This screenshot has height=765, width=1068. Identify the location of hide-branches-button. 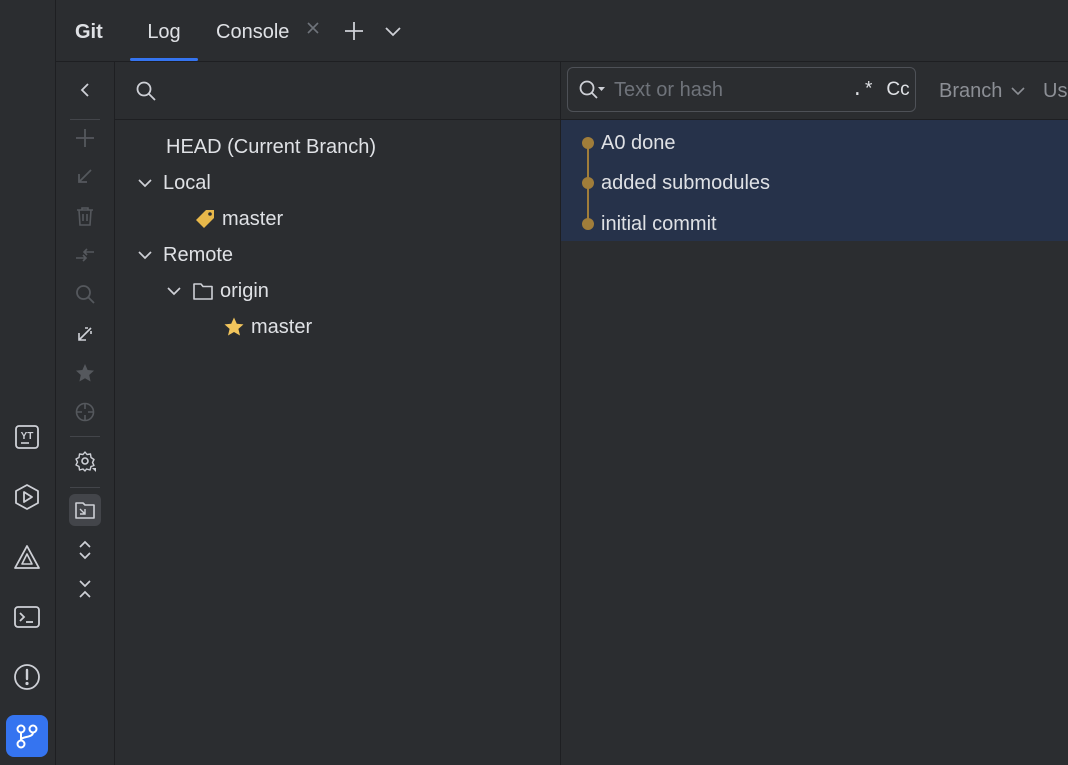
(85, 90).